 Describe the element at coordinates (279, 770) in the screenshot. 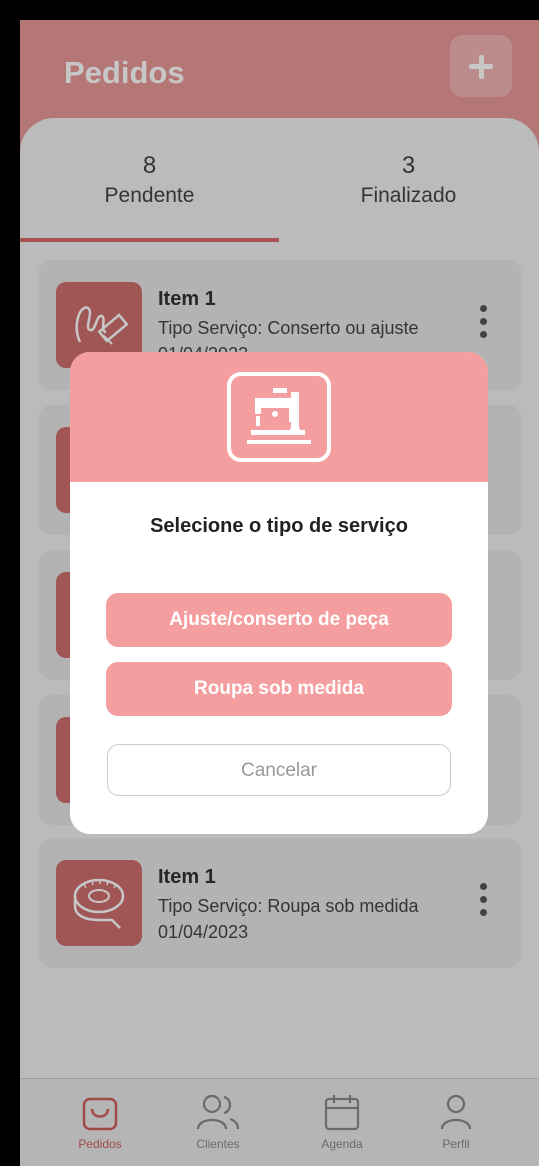

I see `cancel-button: Cancelar` at that location.